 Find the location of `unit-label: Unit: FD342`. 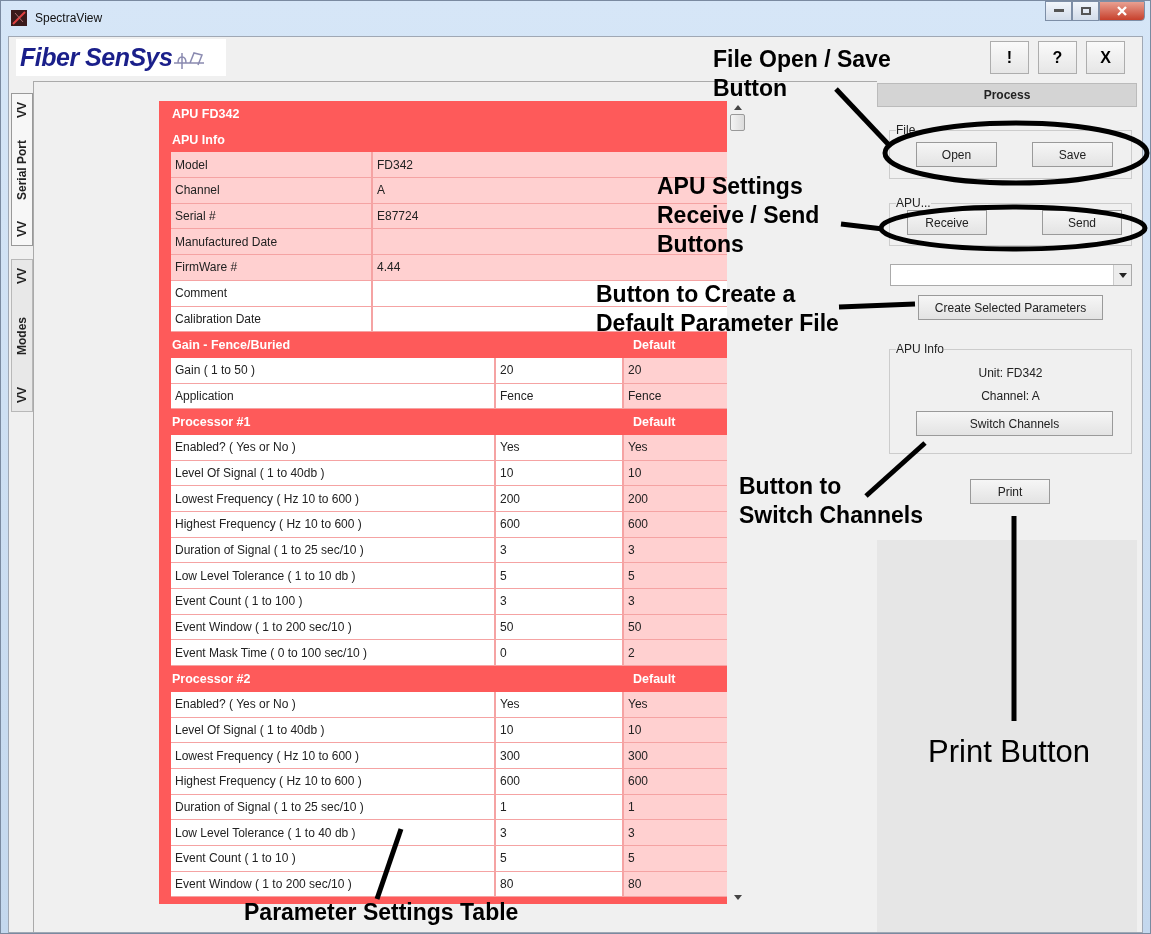

unit-label: Unit: FD342 is located at coordinates (1010, 373).